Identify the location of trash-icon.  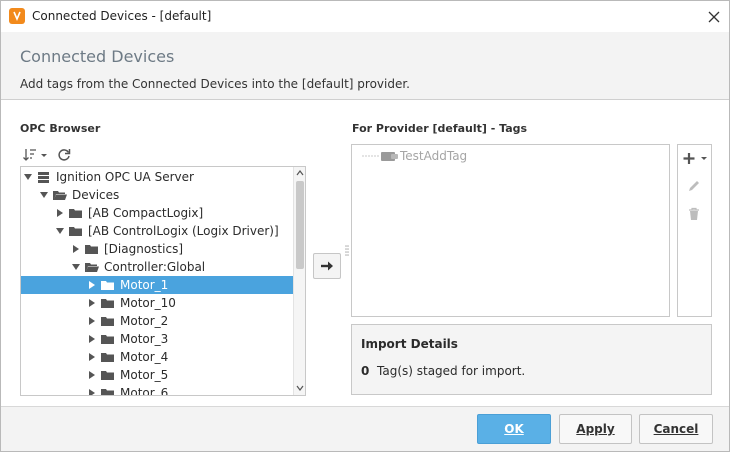
(694, 213).